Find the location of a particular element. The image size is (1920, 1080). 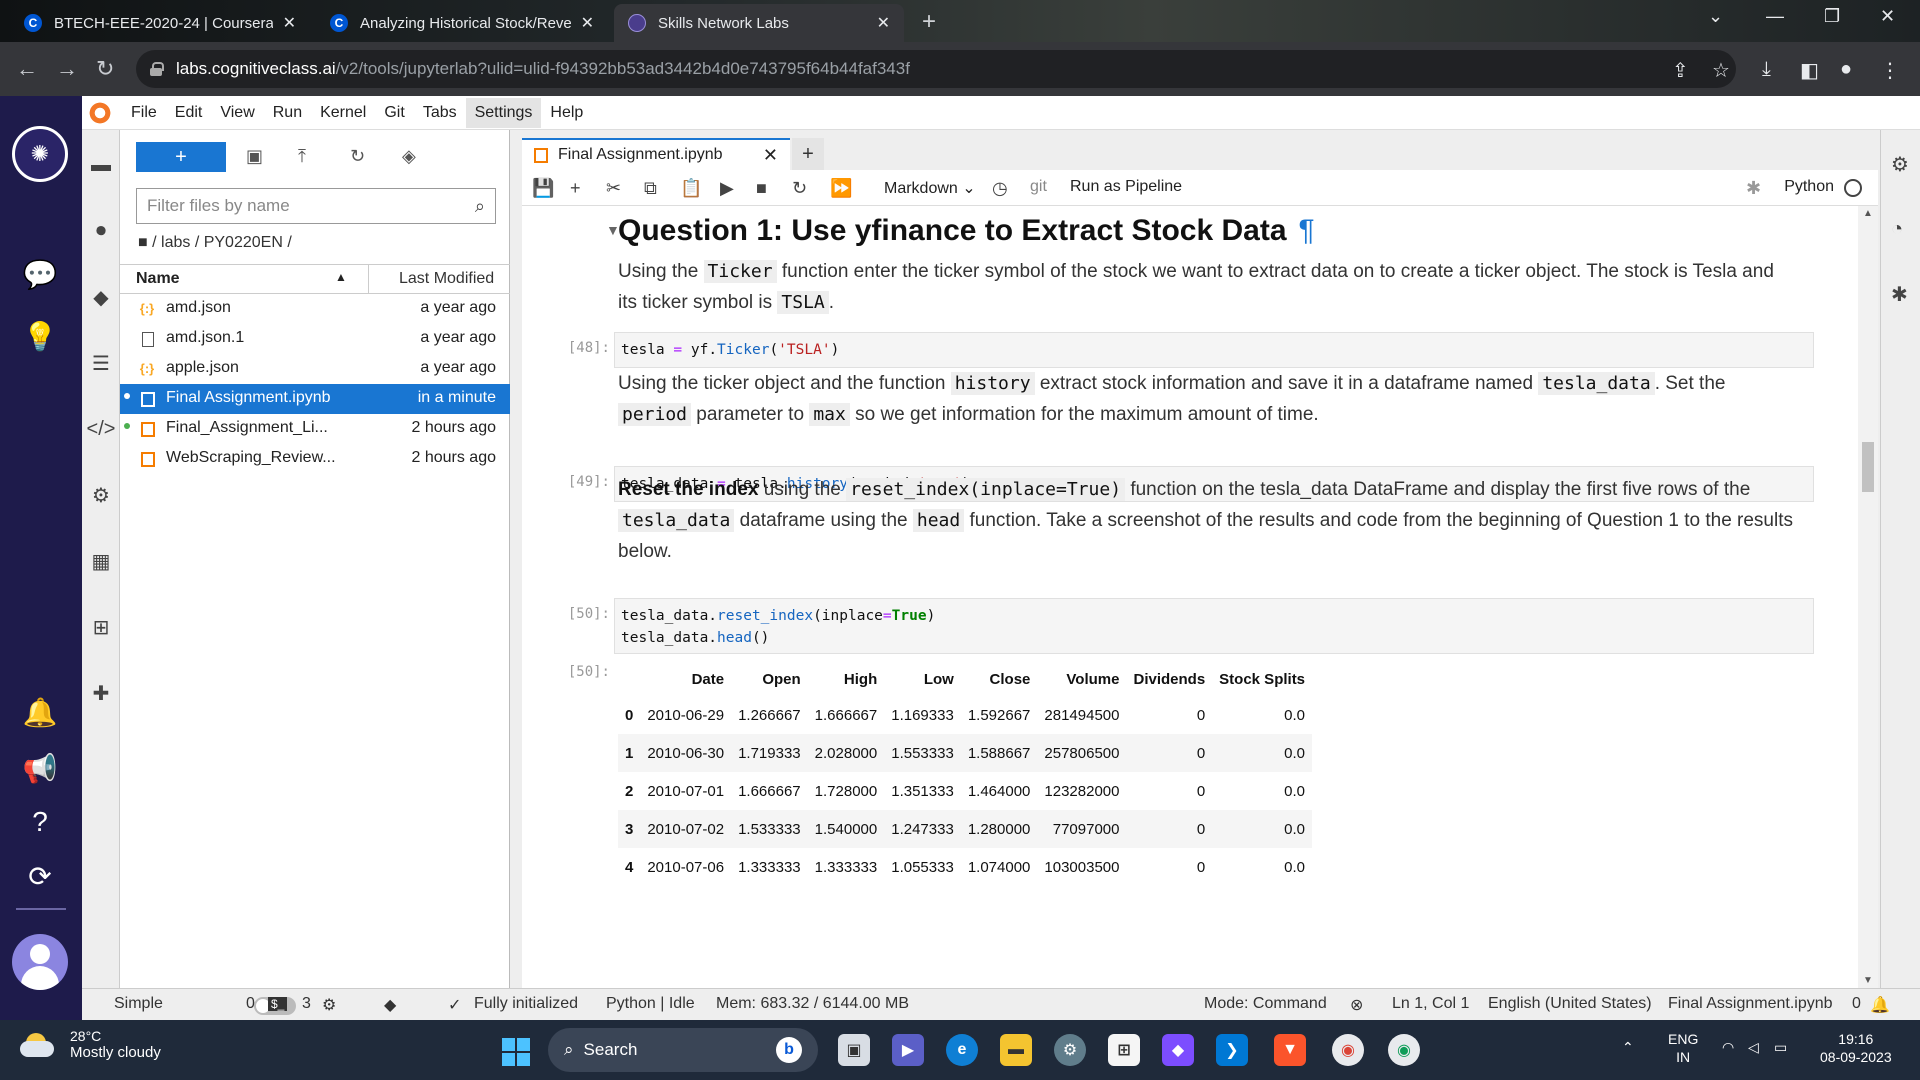

brave-icon: ▼ is located at coordinates (1290, 1050).